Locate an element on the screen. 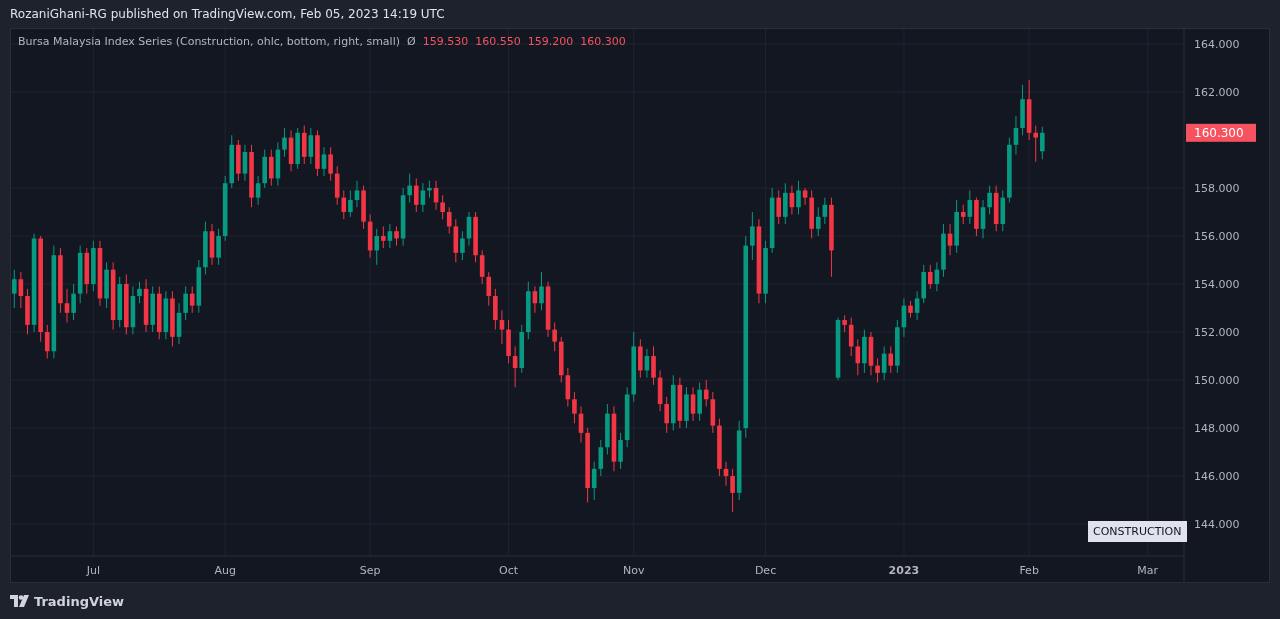 The height and width of the screenshot is (619, 1280). date-label: Nov is located at coordinates (634, 570).